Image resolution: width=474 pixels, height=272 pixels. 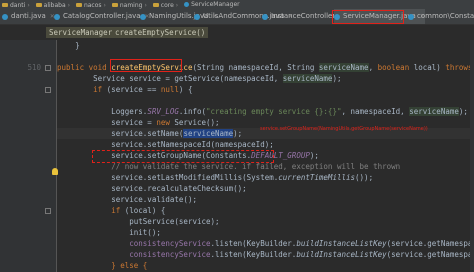 What do you see at coordinates (102, 16) in the screenshot?
I see `tab-catalog-controller: CatalogController.java ✕` at bounding box center [102, 16].